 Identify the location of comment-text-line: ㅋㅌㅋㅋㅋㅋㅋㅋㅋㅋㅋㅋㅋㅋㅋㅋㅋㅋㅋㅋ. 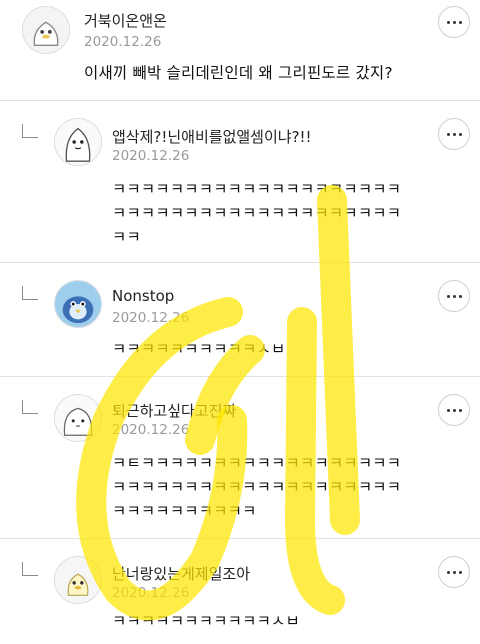
(257, 463).